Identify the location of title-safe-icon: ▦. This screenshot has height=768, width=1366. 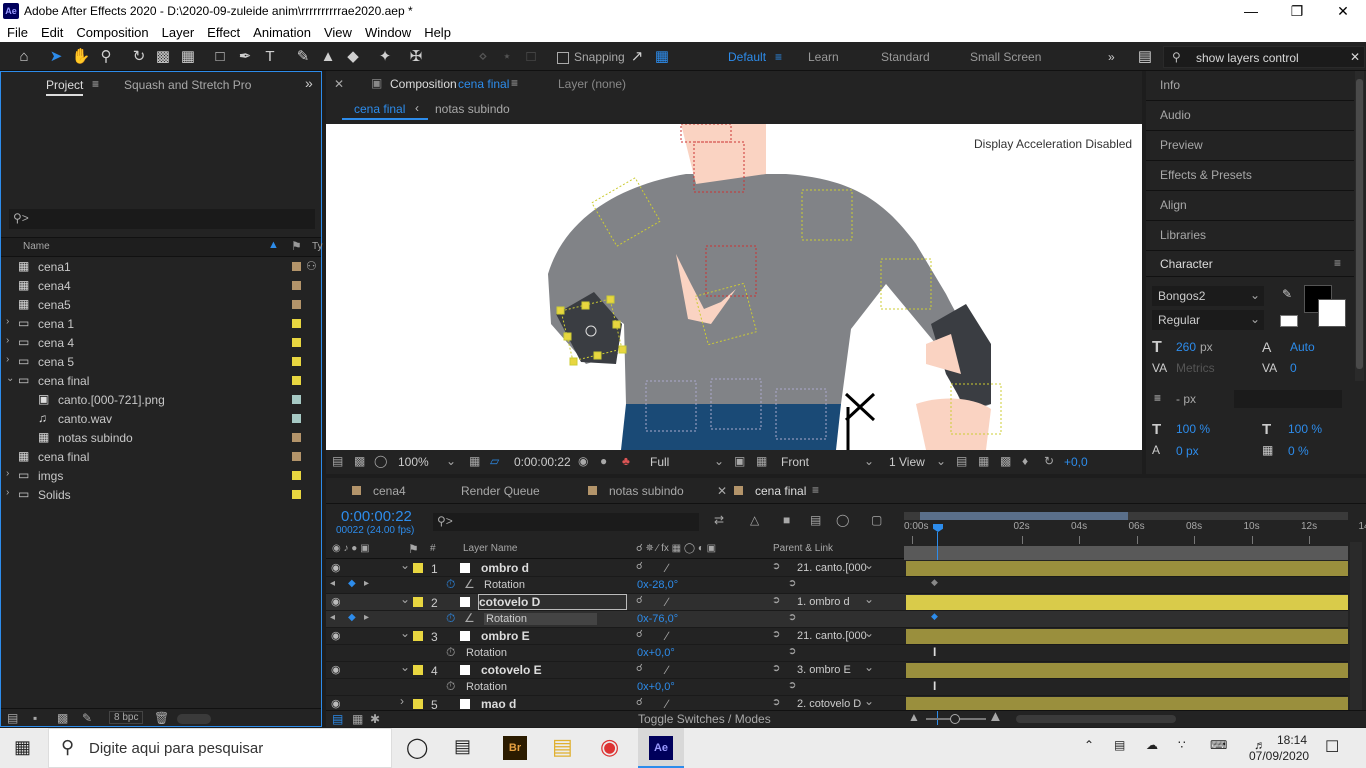
(474, 461).